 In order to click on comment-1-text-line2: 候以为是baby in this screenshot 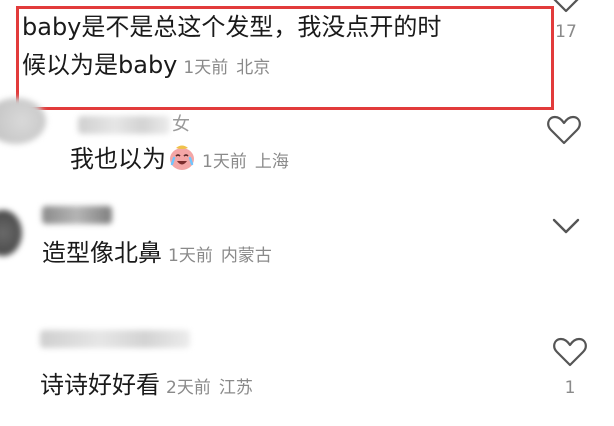, I will do `click(100, 65)`.